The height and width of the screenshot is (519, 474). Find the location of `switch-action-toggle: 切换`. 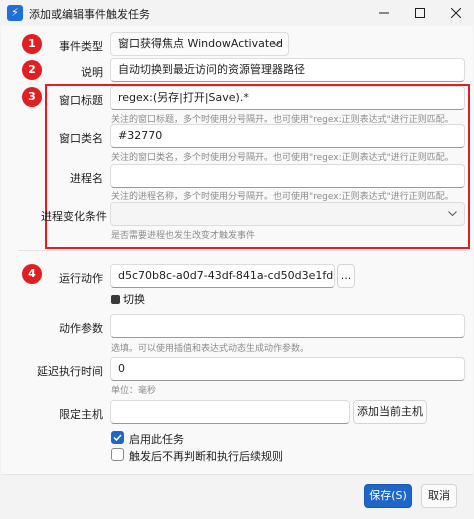

switch-action-toggle: 切换 is located at coordinates (128, 299).